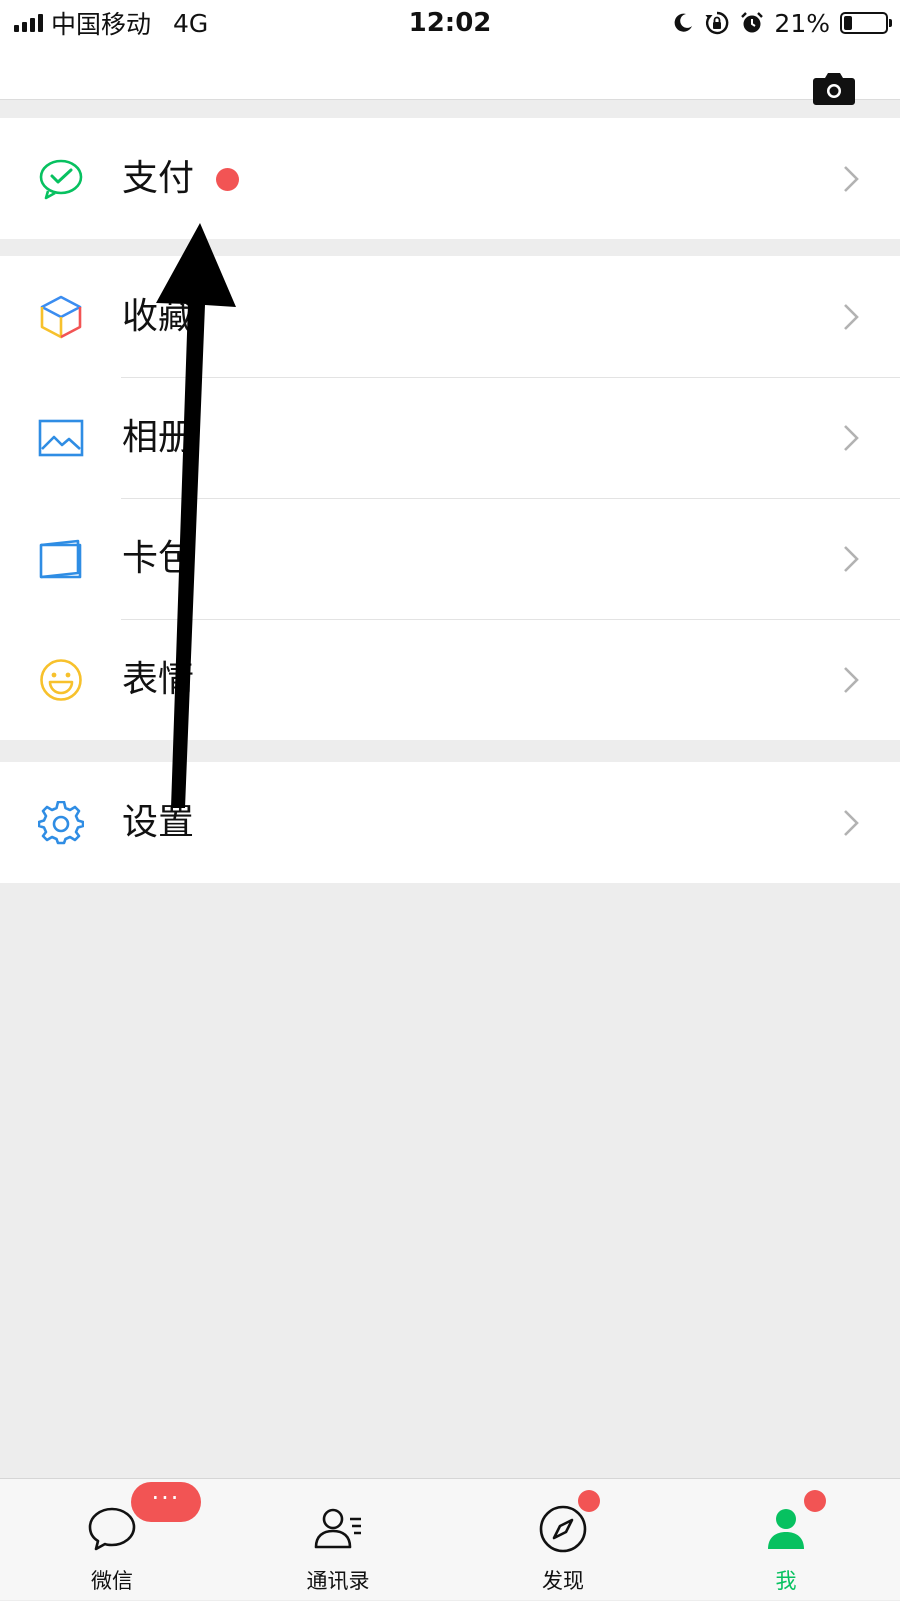 The width and height of the screenshot is (900, 1601). I want to click on menu-label-pay: 支付, so click(158, 178).